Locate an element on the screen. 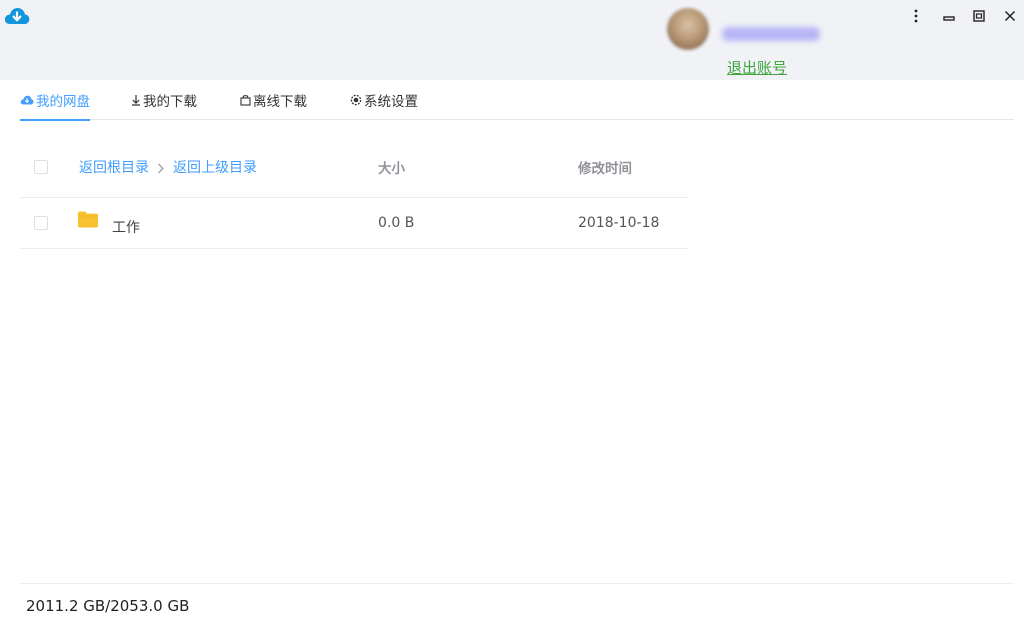 The width and height of the screenshot is (1024, 629). table-header: 返回根目录 返回上级目录 大小 修改时间 is located at coordinates (354, 167).